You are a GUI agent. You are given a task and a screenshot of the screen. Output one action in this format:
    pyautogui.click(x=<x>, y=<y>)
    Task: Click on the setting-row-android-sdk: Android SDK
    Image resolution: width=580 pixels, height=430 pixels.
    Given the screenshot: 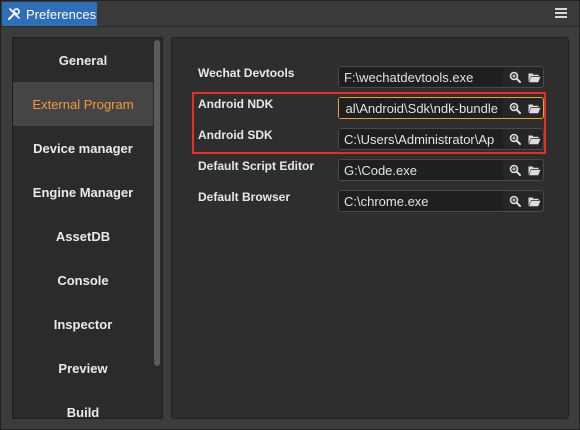 What is the action you would take?
    pyautogui.click(x=373, y=139)
    